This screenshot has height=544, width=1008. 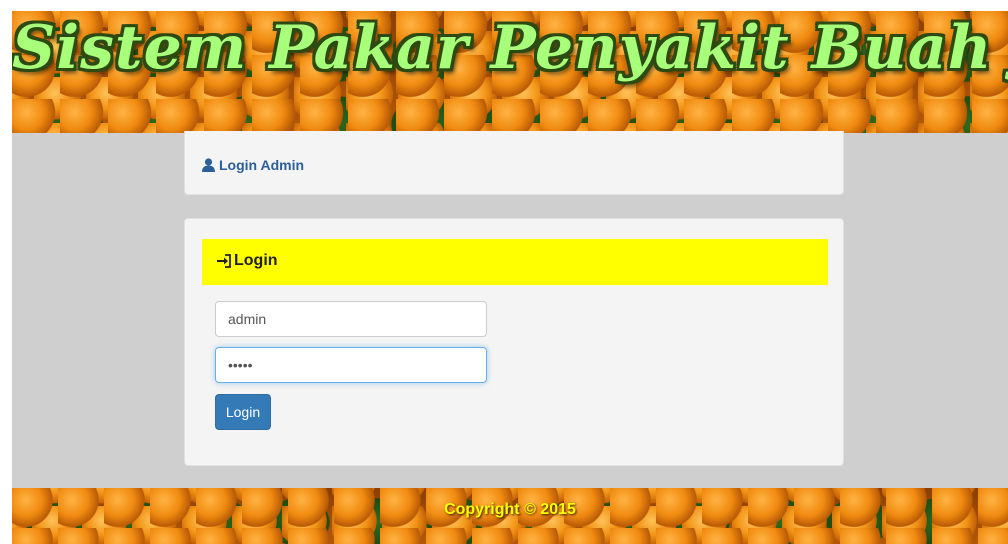 I want to click on copyright-text: Copyright © 2015, so click(x=510, y=509).